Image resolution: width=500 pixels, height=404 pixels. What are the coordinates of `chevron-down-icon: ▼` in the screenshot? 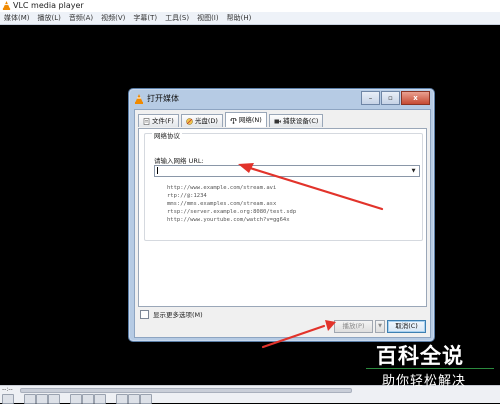 It's located at (413, 171).